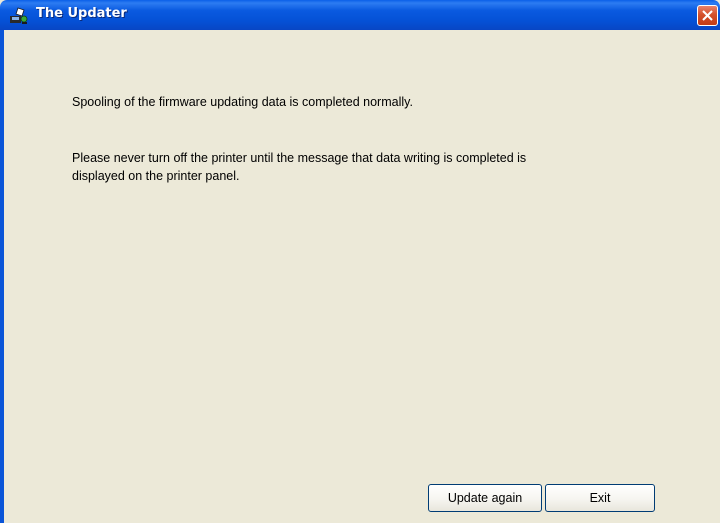 Image resolution: width=720 pixels, height=523 pixels. I want to click on exit-button: Exit, so click(600, 498).